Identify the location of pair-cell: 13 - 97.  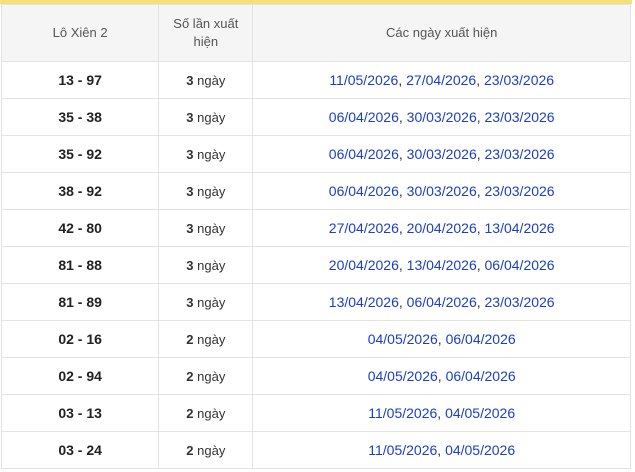
(80, 80).